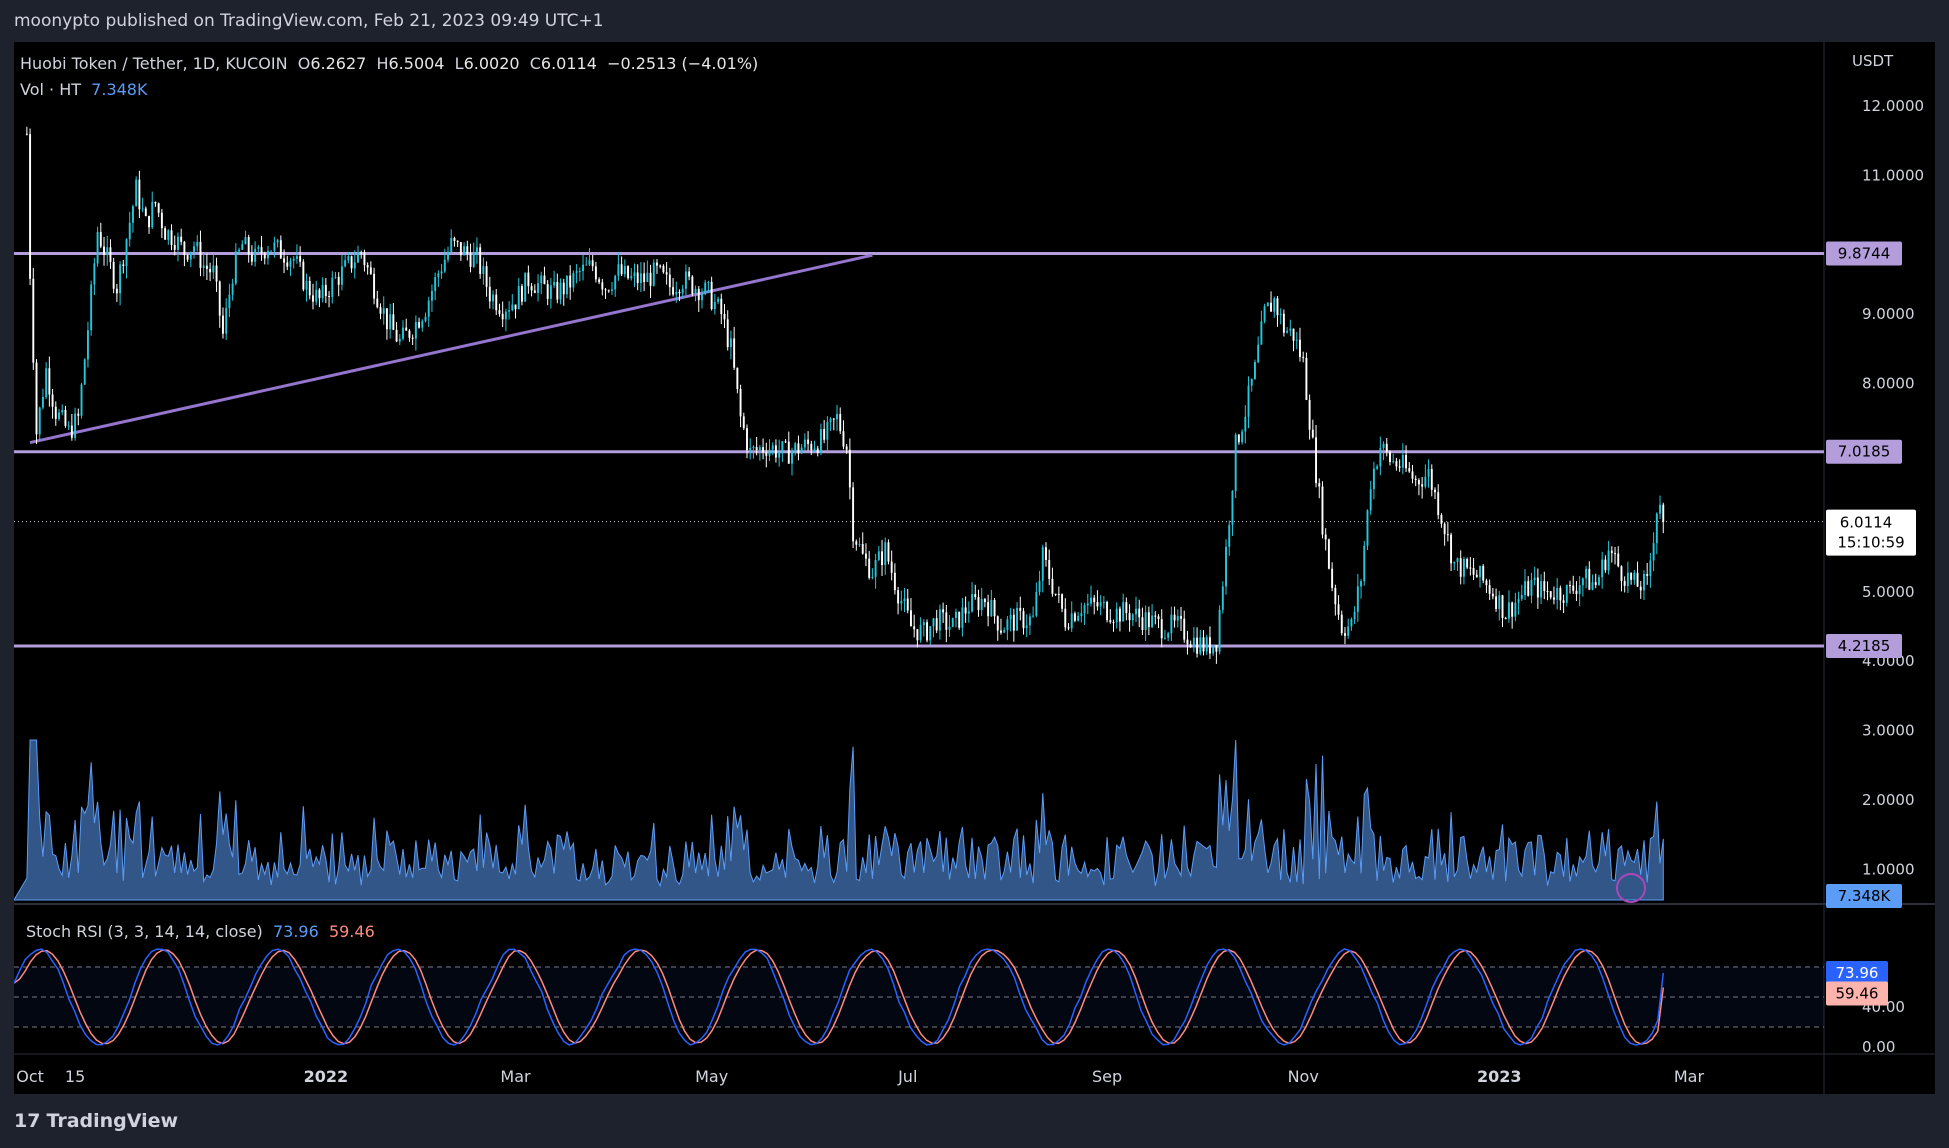  What do you see at coordinates (83, 89) in the screenshot?
I see `volume-legend: Vol · HT 7.348K` at bounding box center [83, 89].